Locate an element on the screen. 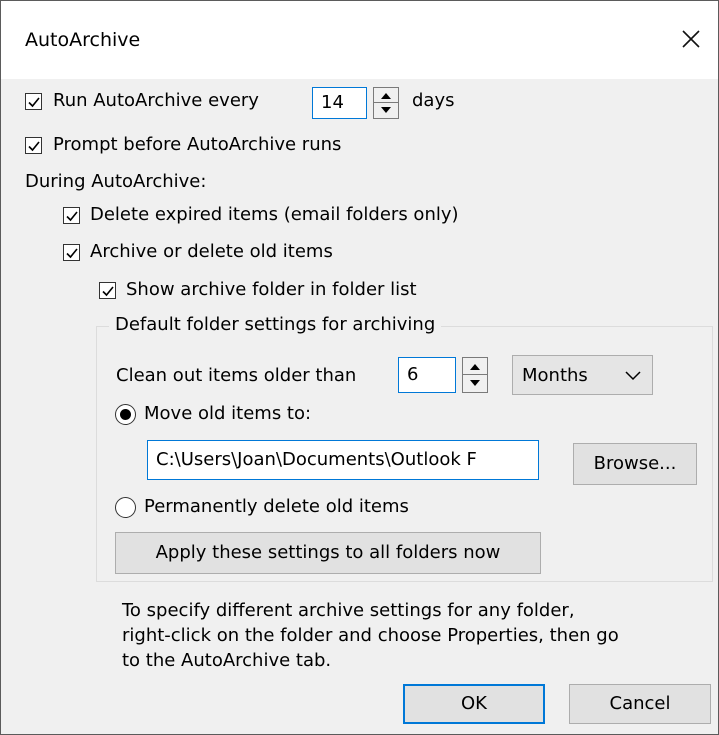 This screenshot has width=719, height=735. cancel-button: Cancel is located at coordinates (640, 704).